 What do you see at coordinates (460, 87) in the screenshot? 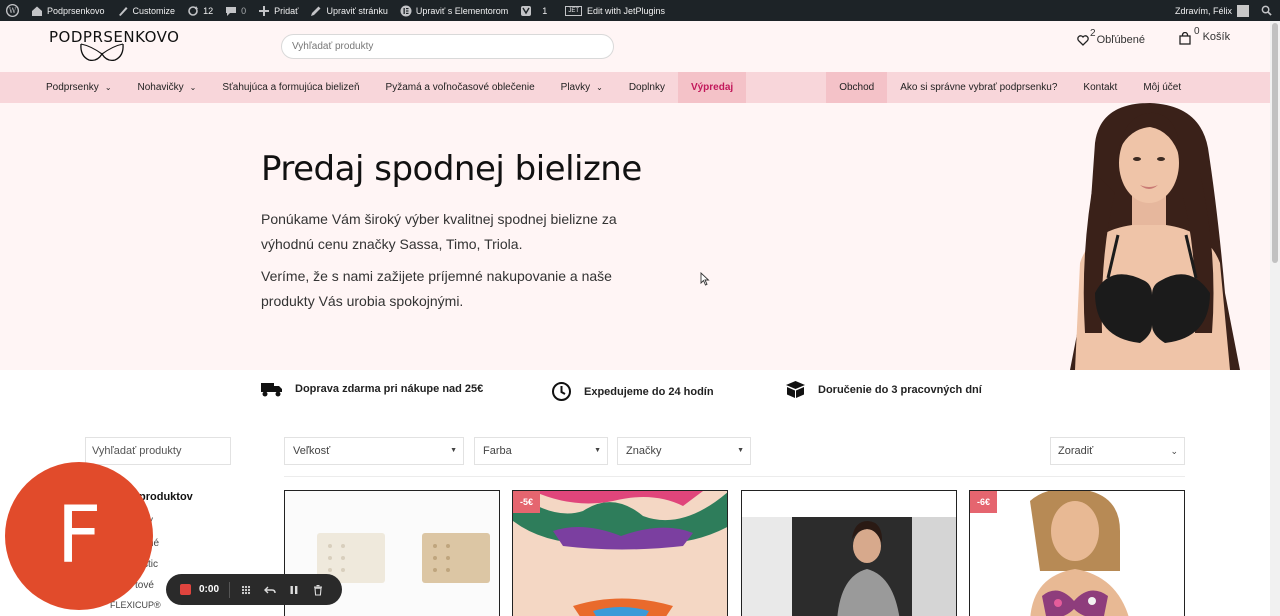
I see `nav-pyzama: Pyžamá a voľnočasové oblečenie` at bounding box center [460, 87].